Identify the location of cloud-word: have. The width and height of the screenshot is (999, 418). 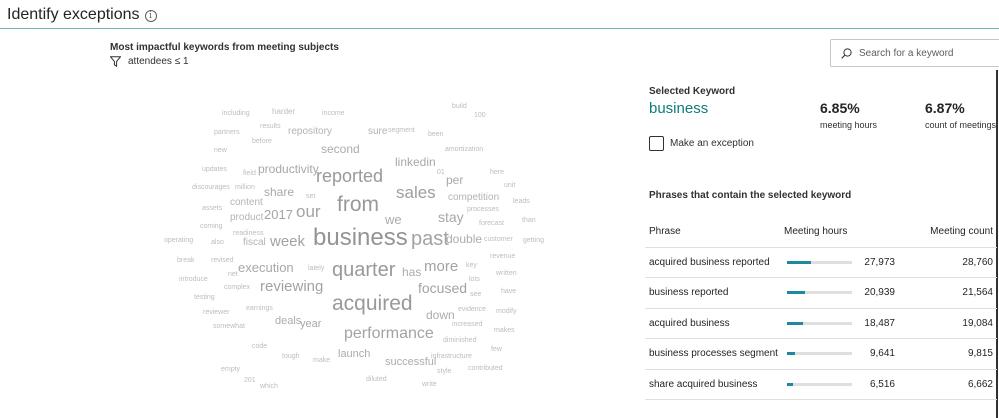
(508, 291).